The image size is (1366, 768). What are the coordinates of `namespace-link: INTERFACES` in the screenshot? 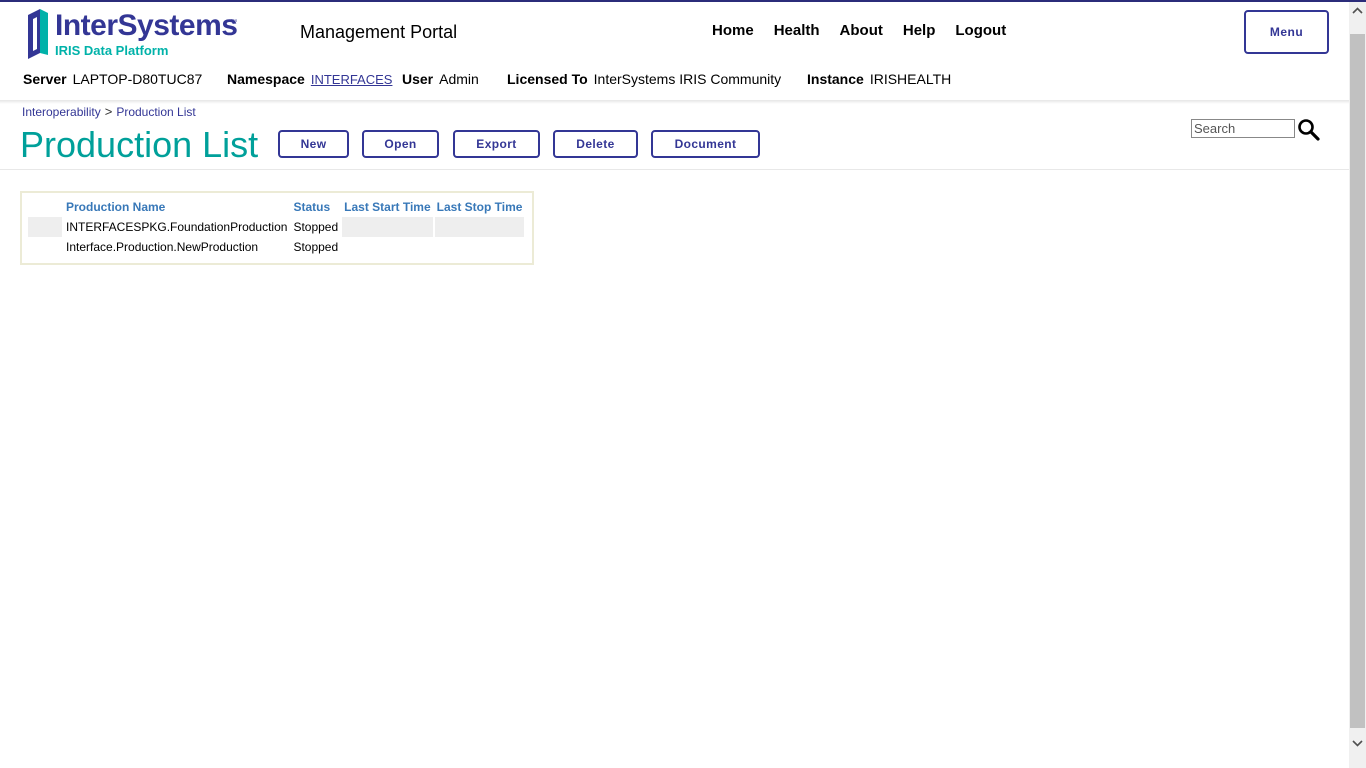 It's located at (352, 79).